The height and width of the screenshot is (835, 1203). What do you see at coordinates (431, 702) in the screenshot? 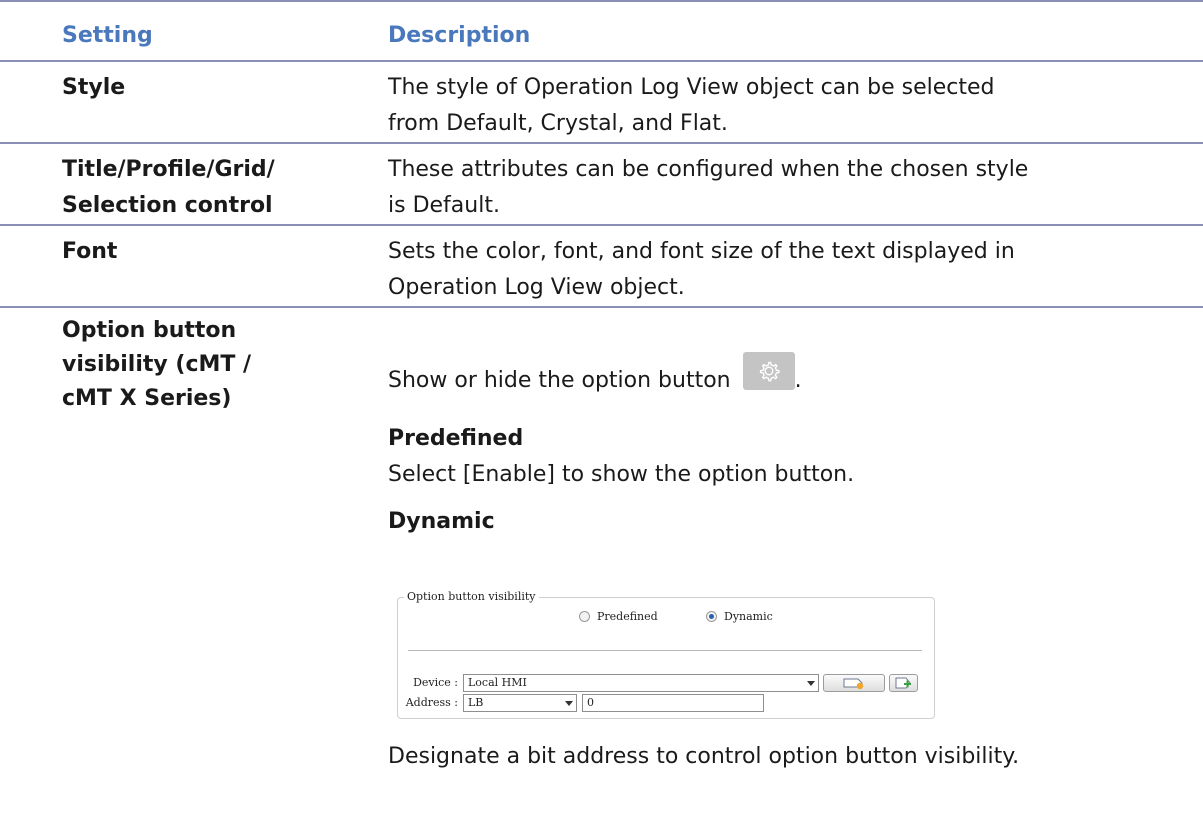
I see `address-label: Address :` at bounding box center [431, 702].